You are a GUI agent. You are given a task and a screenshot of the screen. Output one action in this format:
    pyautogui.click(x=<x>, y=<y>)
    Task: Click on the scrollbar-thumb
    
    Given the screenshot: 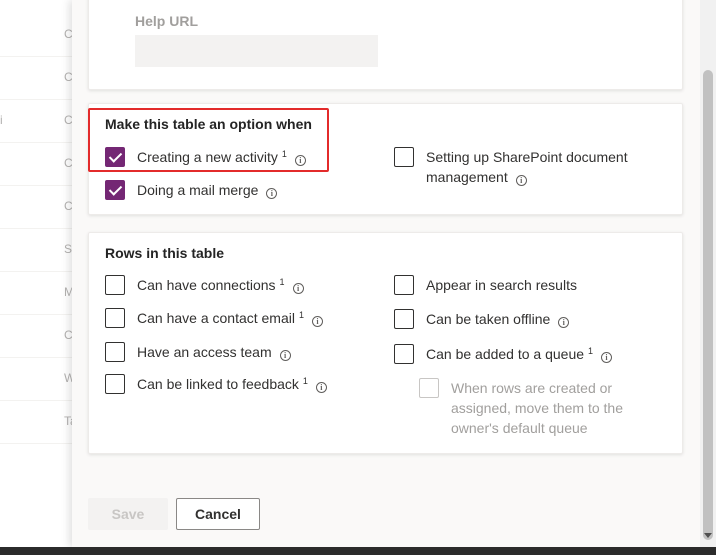 What is the action you would take?
    pyautogui.click(x=708, y=305)
    